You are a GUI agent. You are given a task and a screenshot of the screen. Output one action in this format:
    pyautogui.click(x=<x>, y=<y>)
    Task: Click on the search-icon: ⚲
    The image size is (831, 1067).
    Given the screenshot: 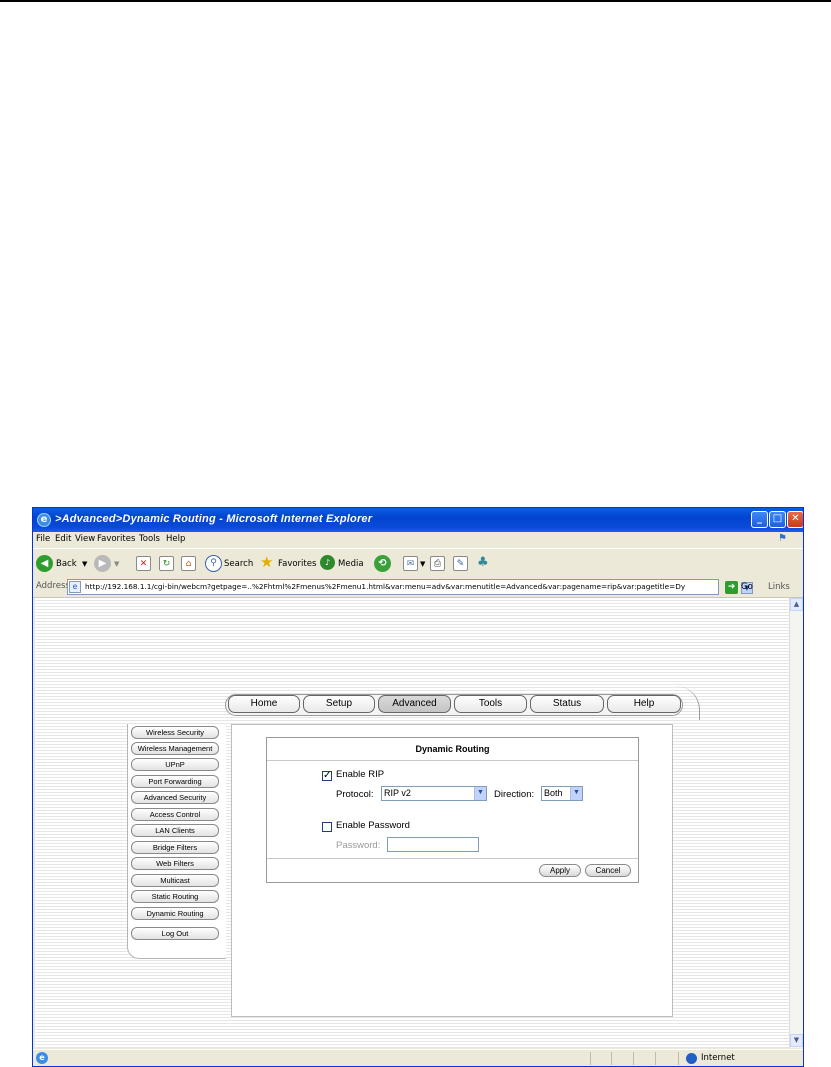 What is the action you would take?
    pyautogui.click(x=213, y=563)
    